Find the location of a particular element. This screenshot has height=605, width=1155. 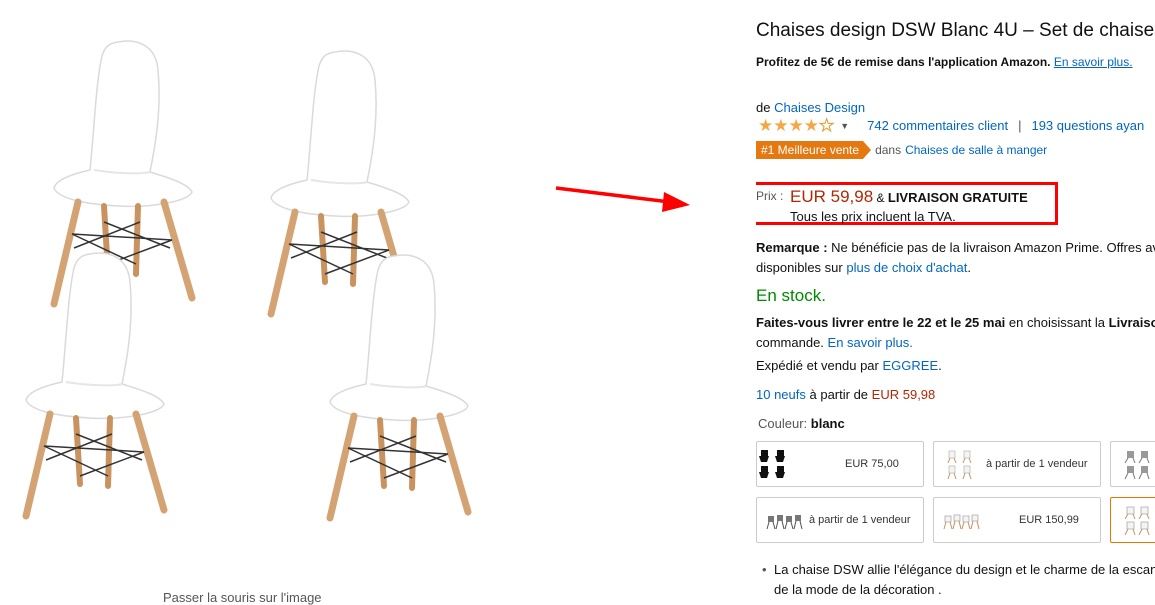

color-swatch-black: EUR 75,00 is located at coordinates (840, 464).